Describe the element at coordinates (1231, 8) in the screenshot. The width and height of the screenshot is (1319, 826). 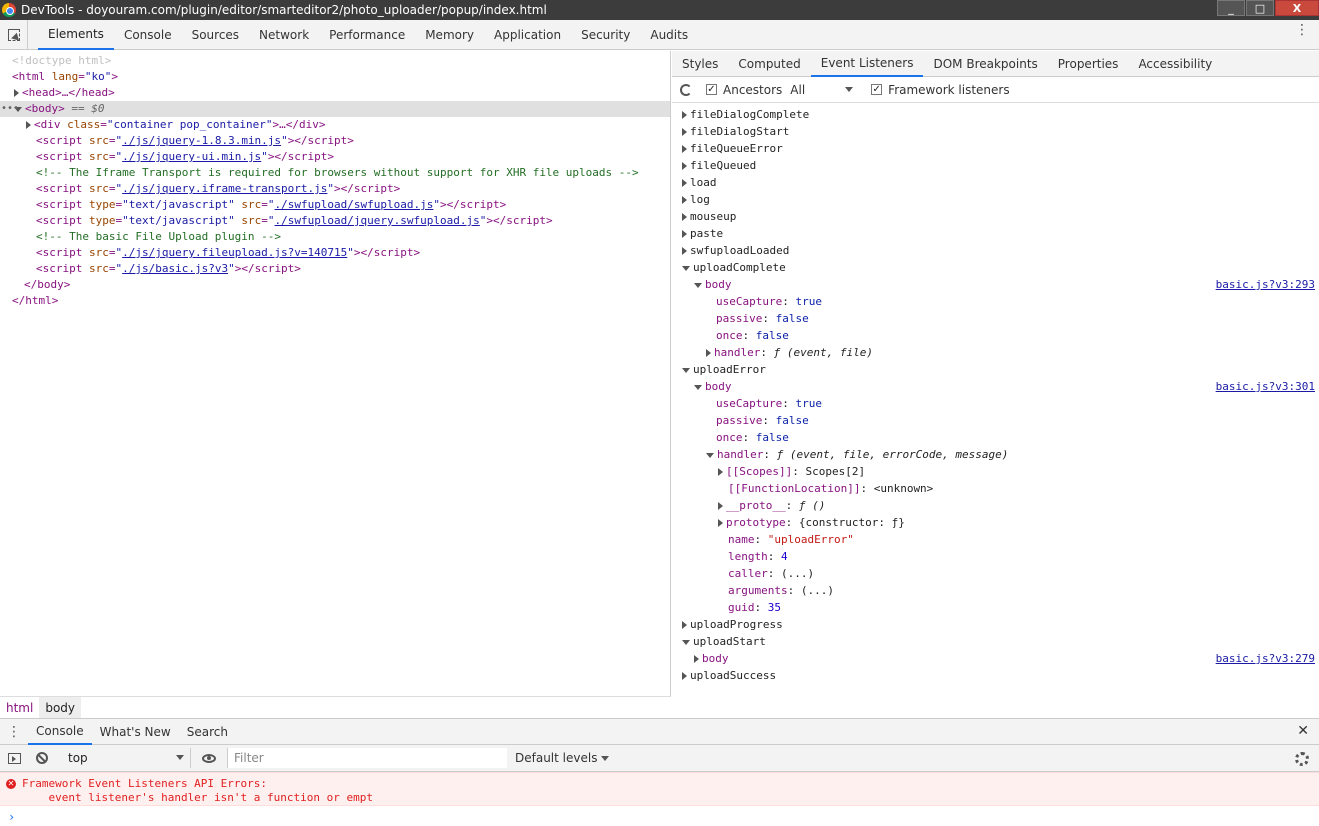
I see `minimize-button: _` at that location.